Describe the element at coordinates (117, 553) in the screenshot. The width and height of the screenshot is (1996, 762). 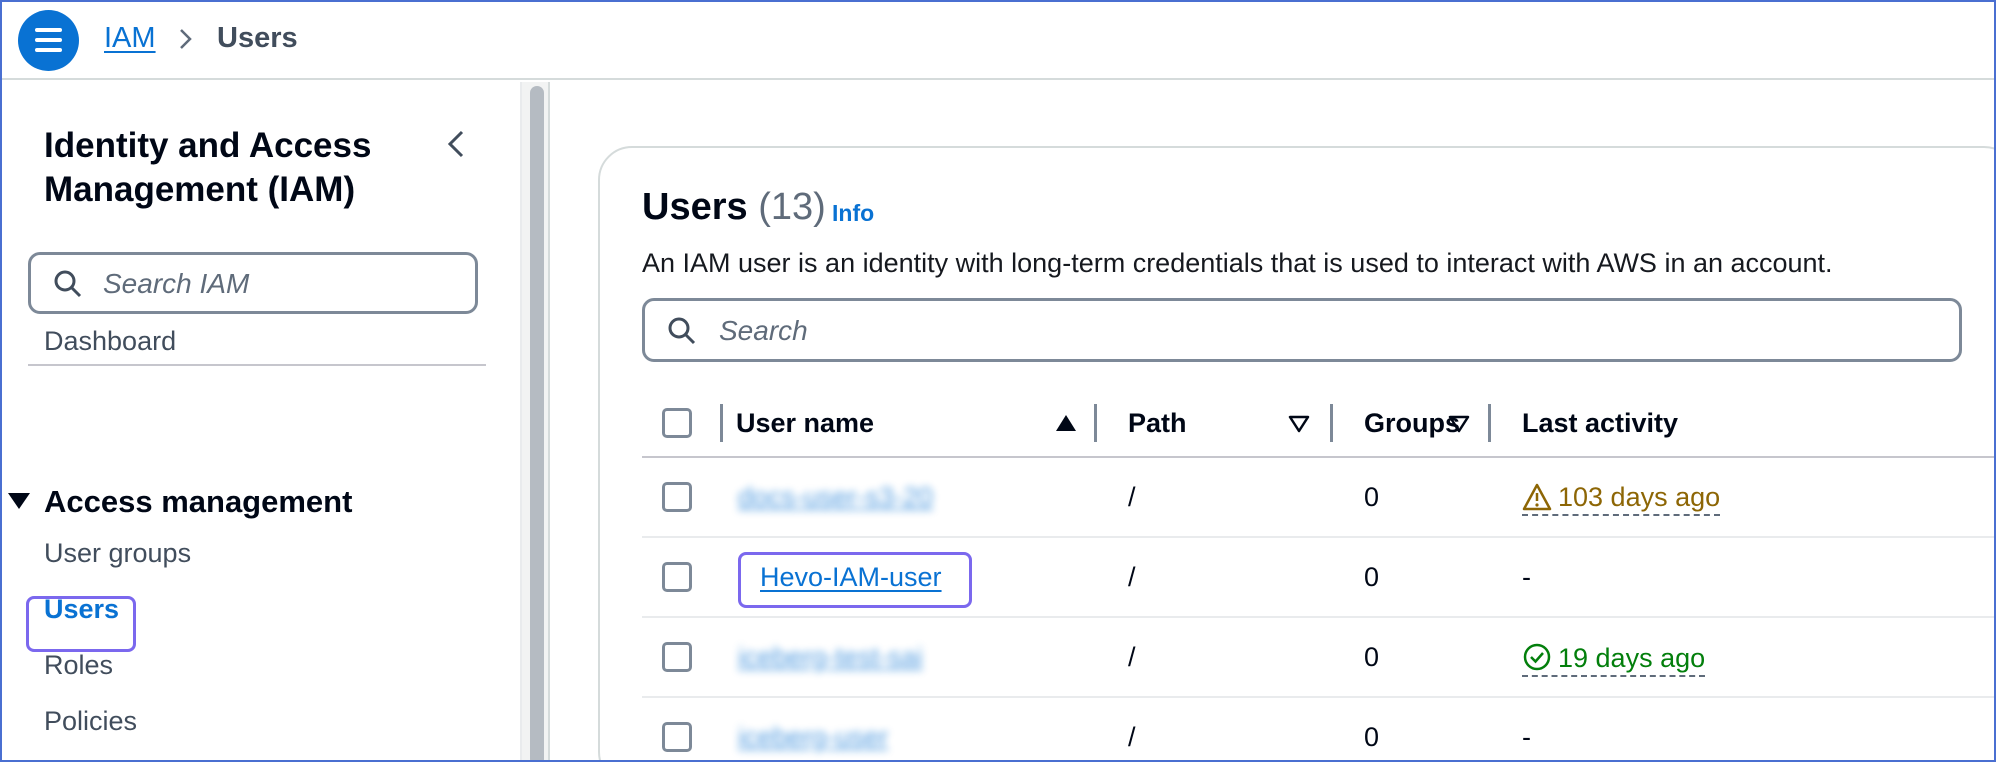
I see `sidebar-item-user-groups: User groups` at that location.